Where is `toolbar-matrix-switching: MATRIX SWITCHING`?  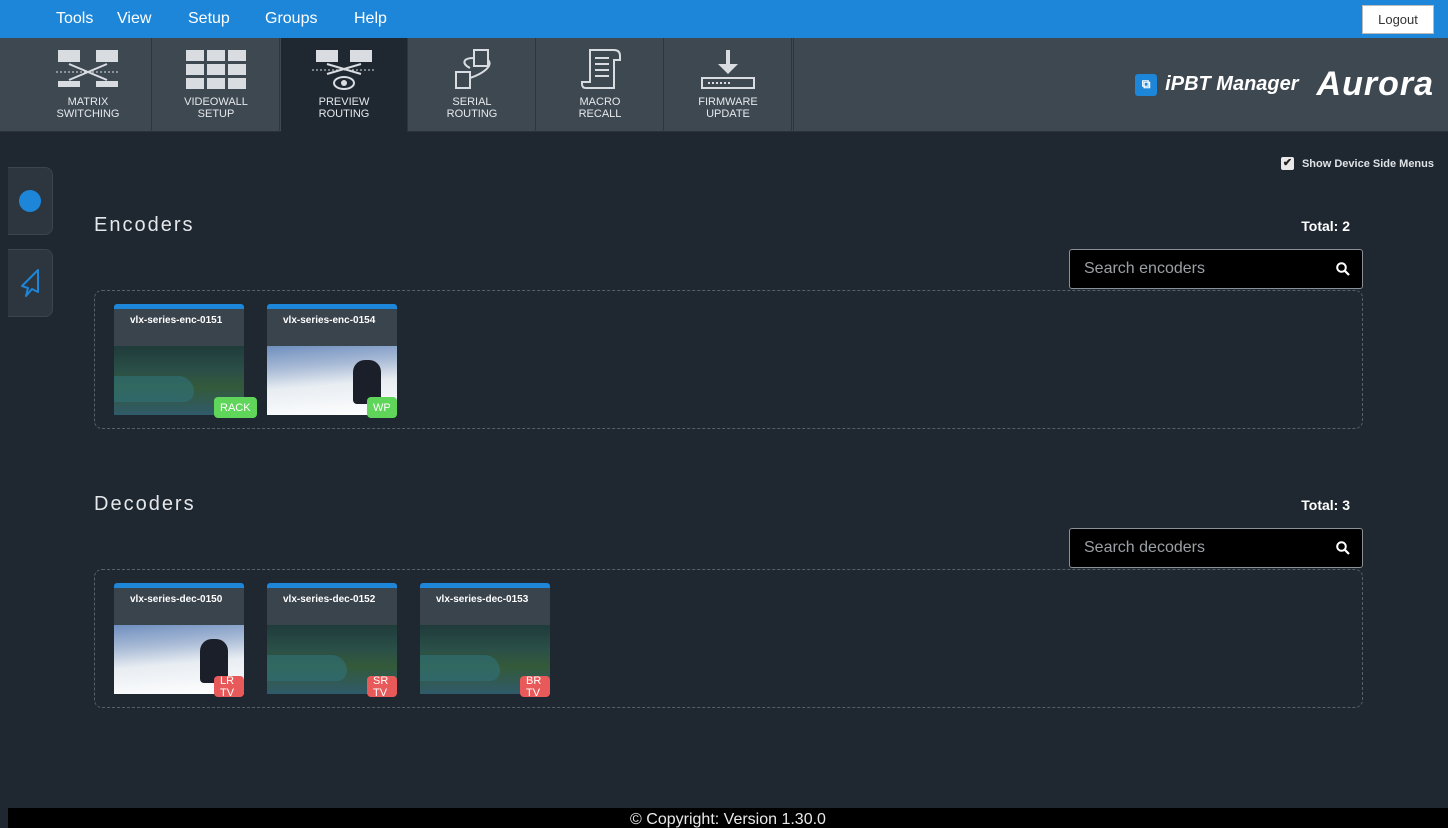
toolbar-matrix-switching: MATRIX SWITCHING is located at coordinates (88, 85).